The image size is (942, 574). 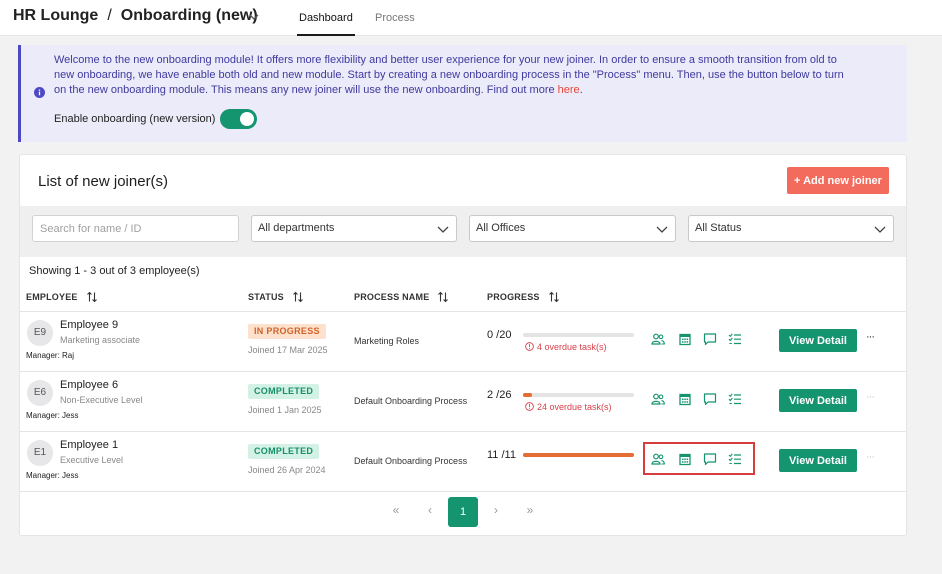 What do you see at coordinates (527, 395) in the screenshot?
I see `progress-fill` at bounding box center [527, 395].